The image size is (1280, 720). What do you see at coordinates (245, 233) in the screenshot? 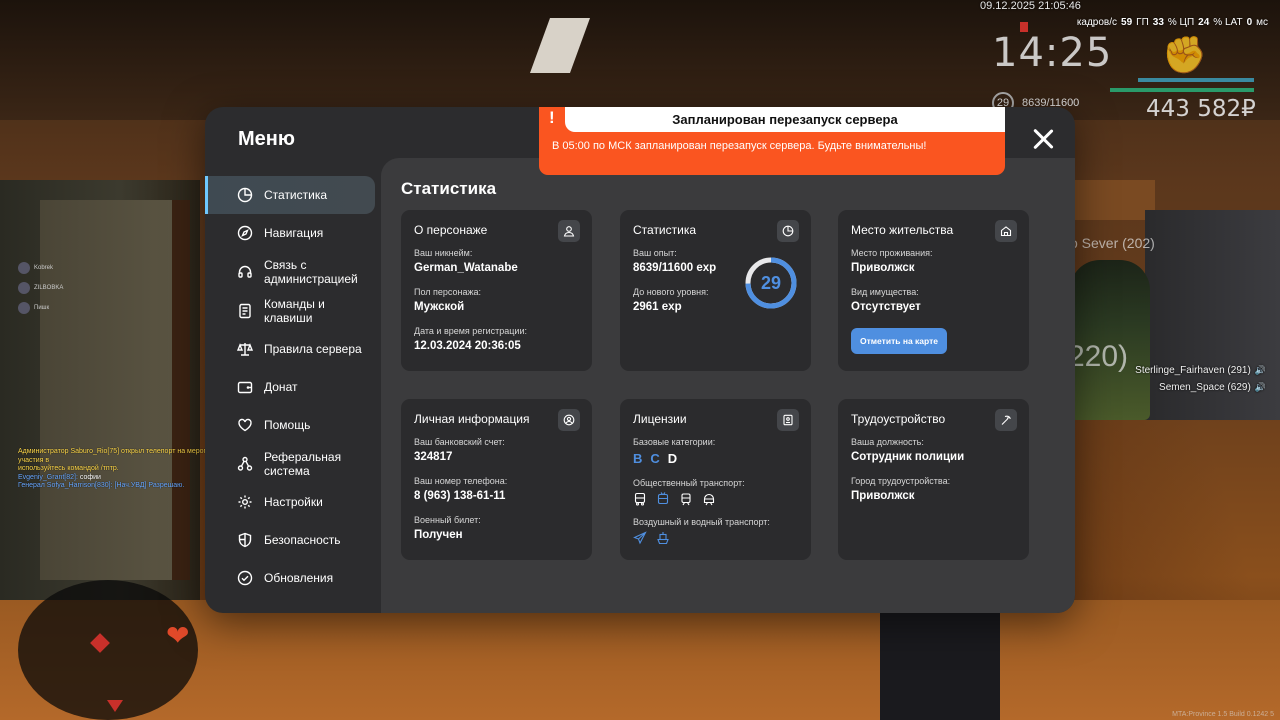
I see `compass-icon` at bounding box center [245, 233].